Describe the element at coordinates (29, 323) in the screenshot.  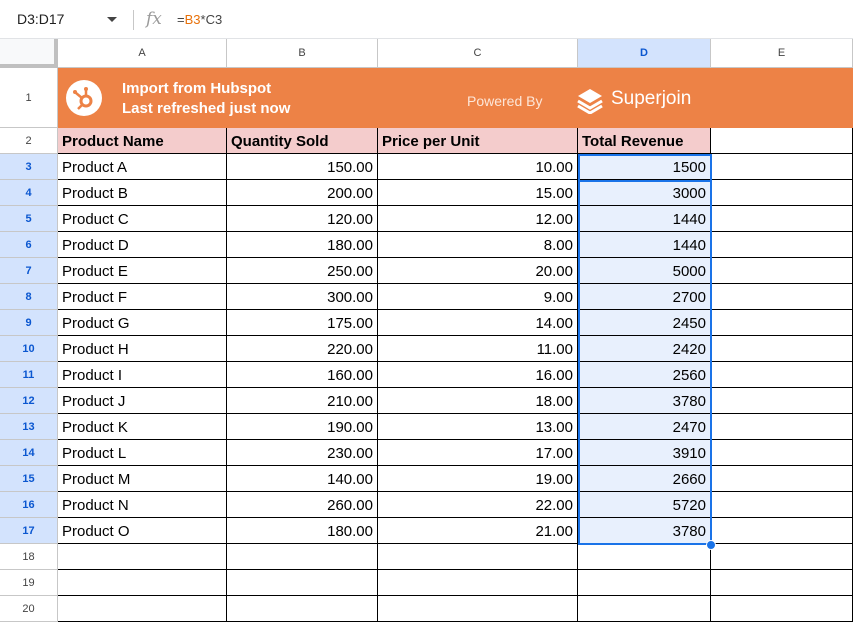
I see `row-header-9: 9` at that location.